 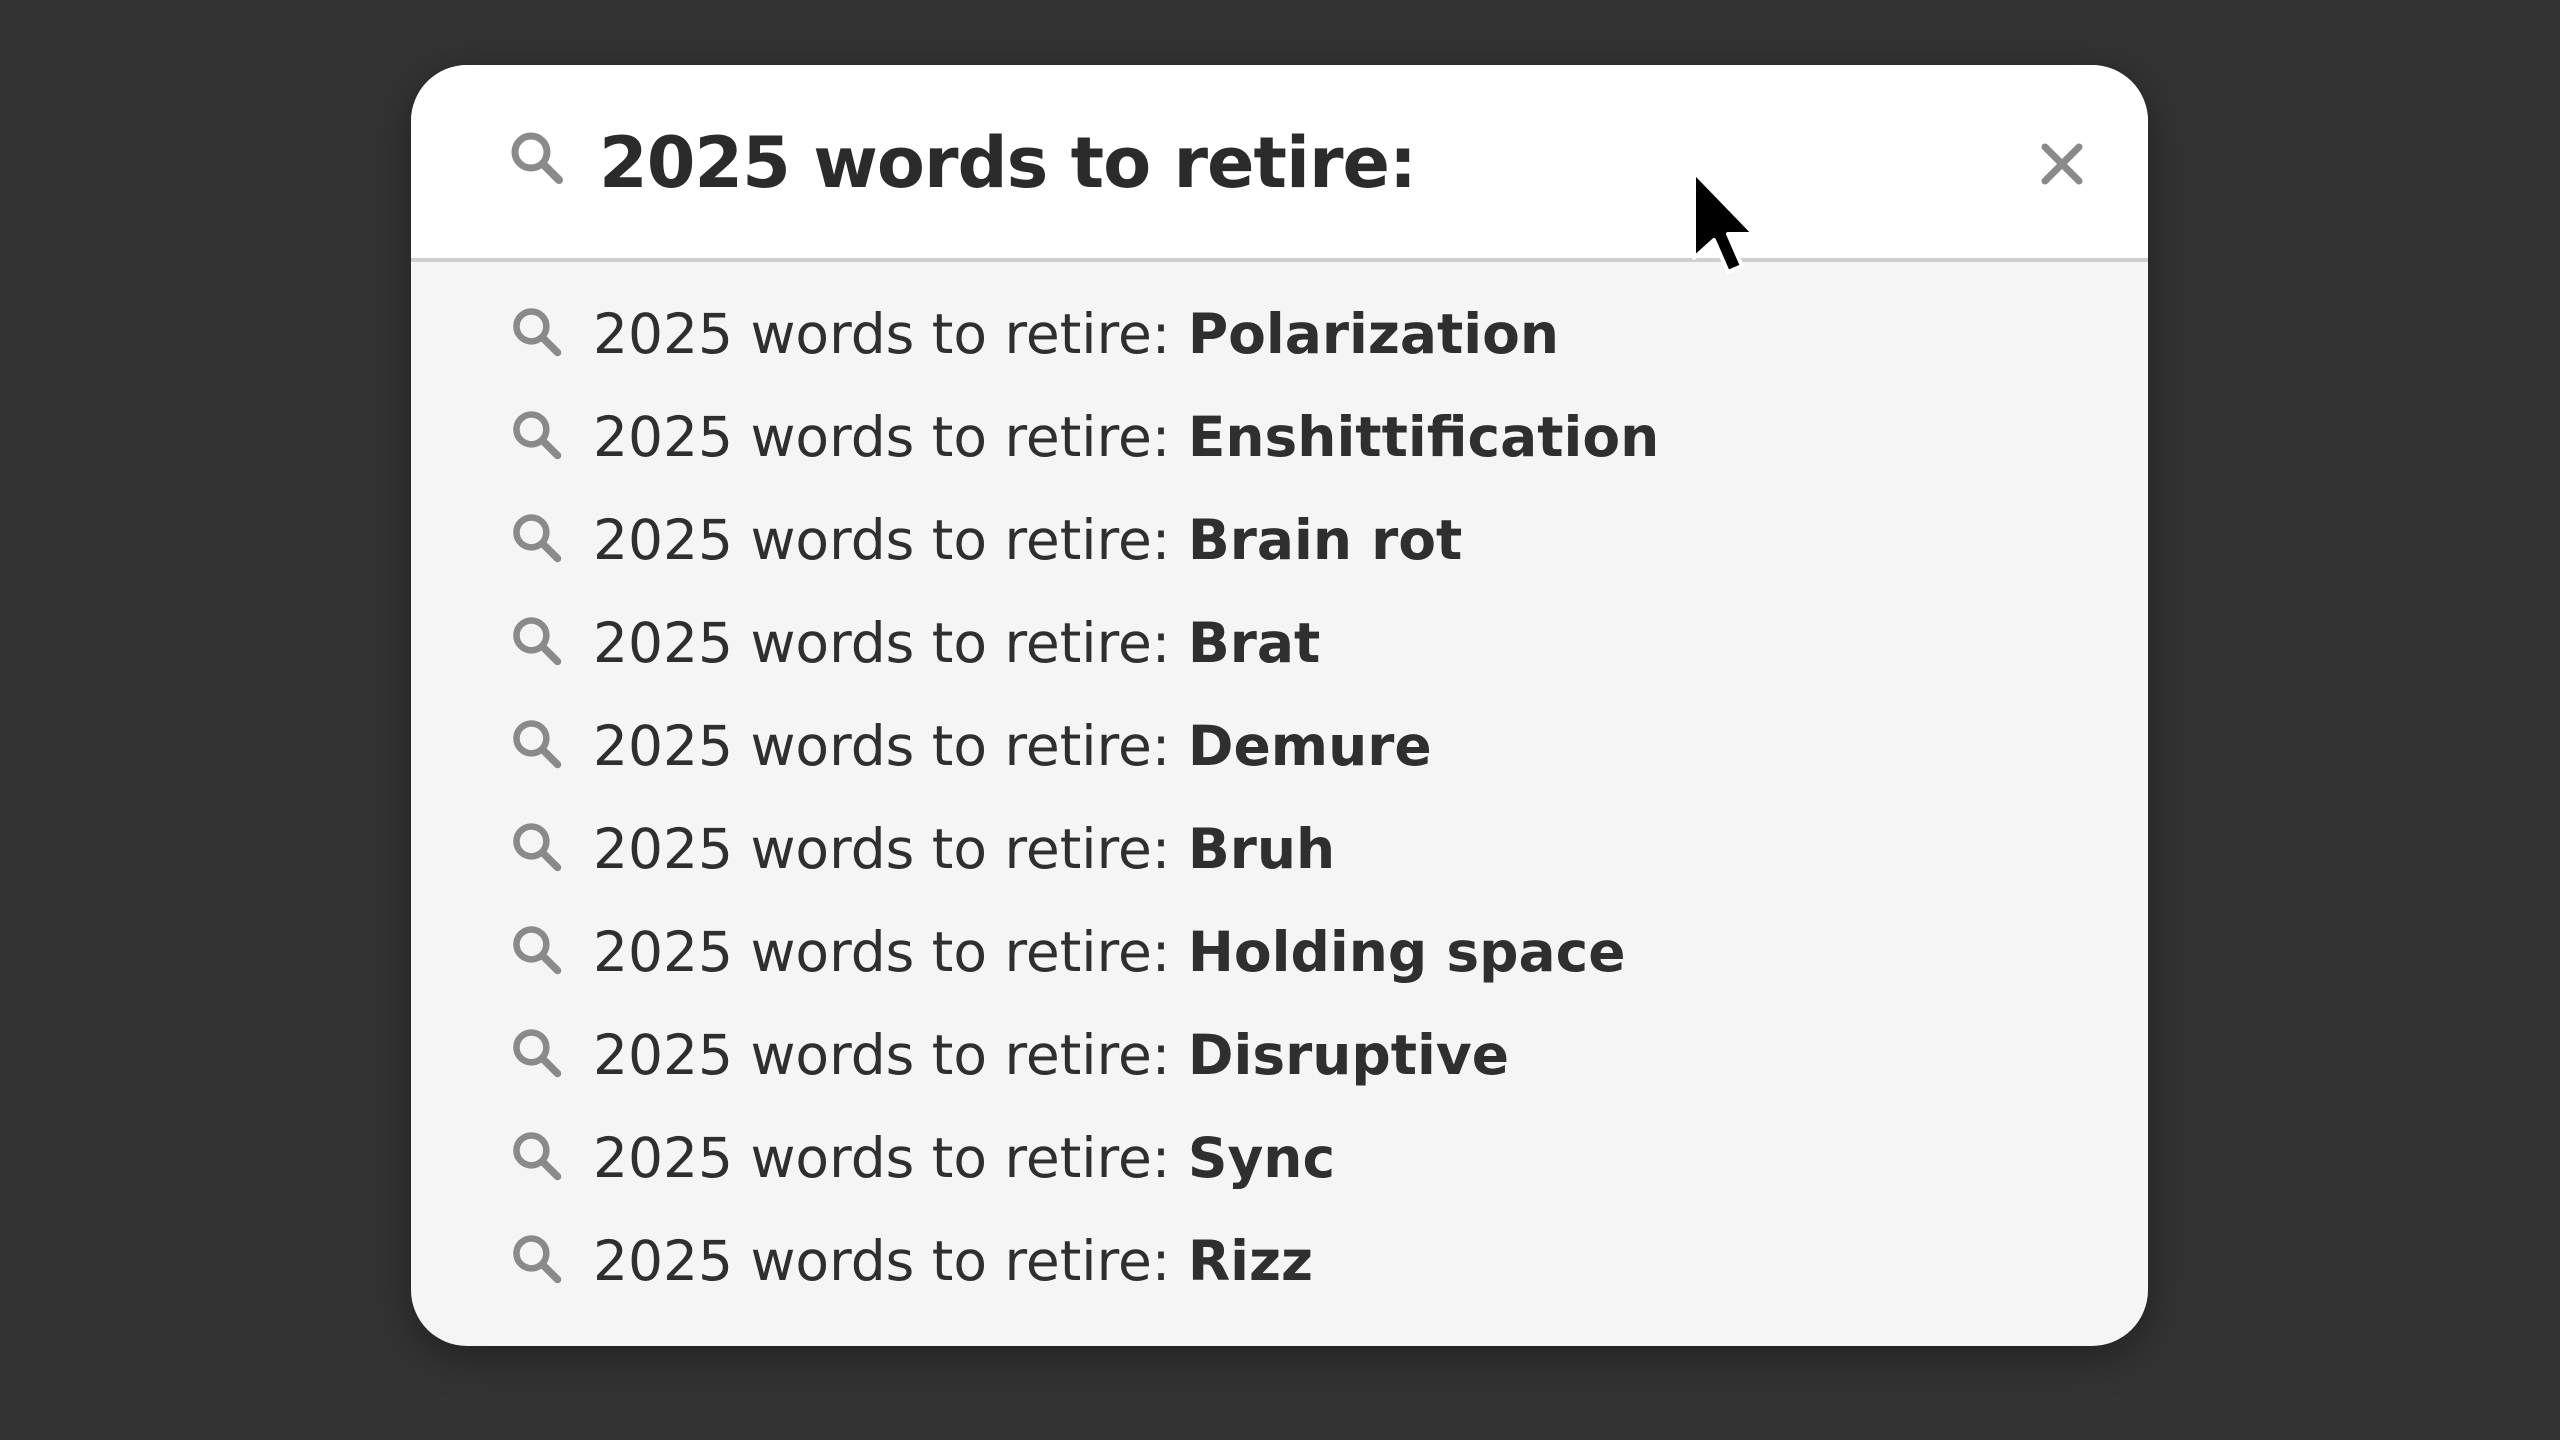 I want to click on suggestion-text: 2025 words to retire: Enshittification, so click(x=1126, y=437).